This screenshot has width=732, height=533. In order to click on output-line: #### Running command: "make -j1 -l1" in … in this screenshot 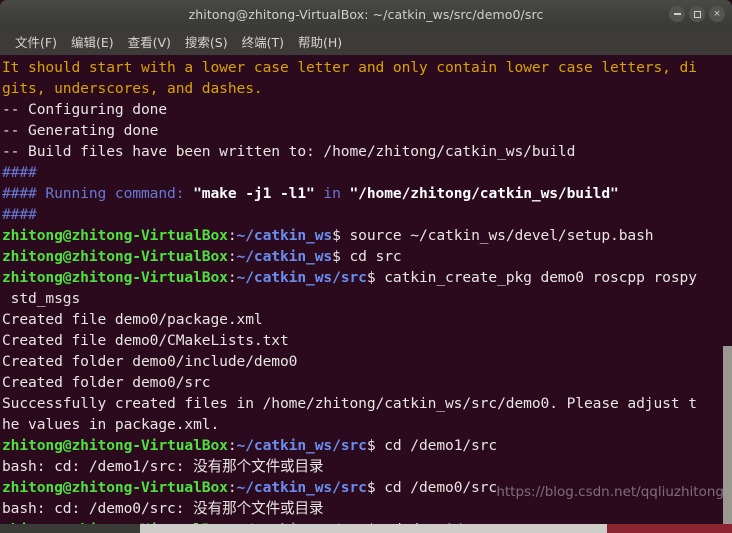, I will do `click(310, 193)`.